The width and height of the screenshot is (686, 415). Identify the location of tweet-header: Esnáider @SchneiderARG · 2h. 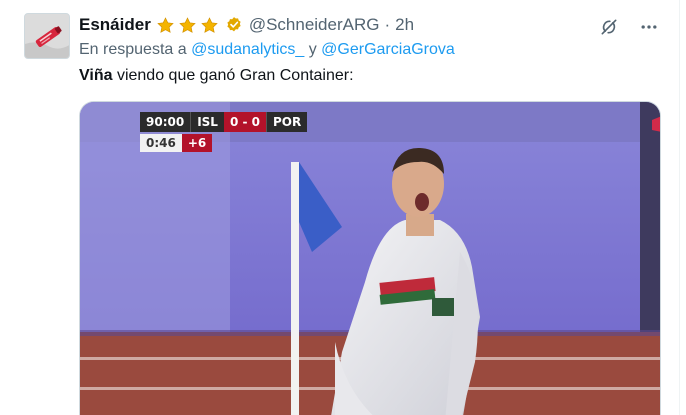
(246, 25).